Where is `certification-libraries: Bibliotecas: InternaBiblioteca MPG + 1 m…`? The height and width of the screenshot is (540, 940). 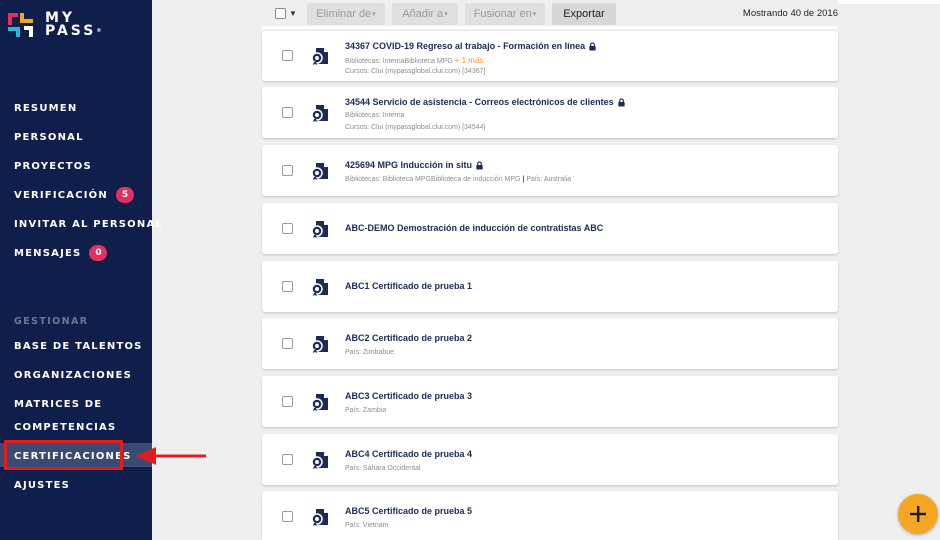
certification-libraries: Bibliotecas: InternaBiblioteca MPG + 1 m… is located at coordinates (414, 60).